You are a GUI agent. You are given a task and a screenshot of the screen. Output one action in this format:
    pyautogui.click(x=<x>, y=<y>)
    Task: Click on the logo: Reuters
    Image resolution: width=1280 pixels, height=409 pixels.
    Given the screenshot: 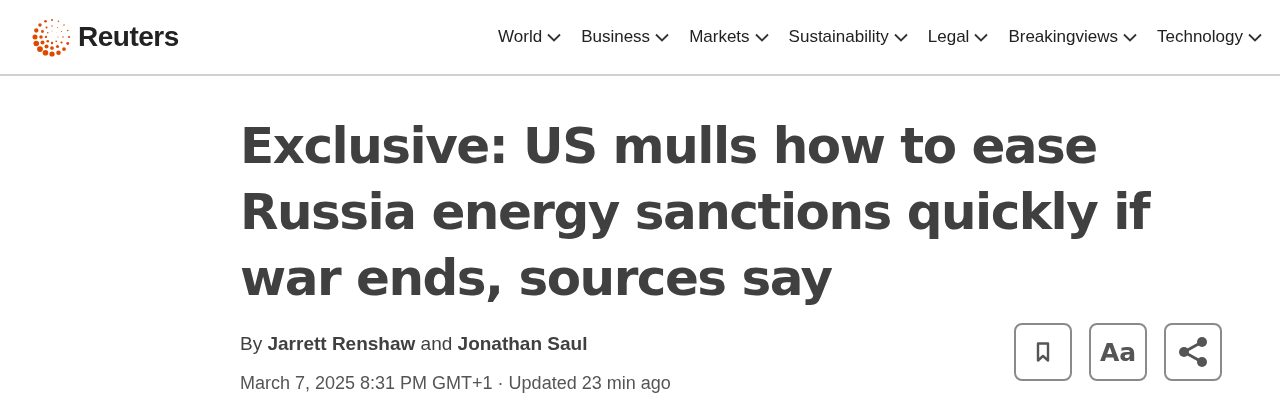 What is the action you would take?
    pyautogui.click(x=104, y=37)
    